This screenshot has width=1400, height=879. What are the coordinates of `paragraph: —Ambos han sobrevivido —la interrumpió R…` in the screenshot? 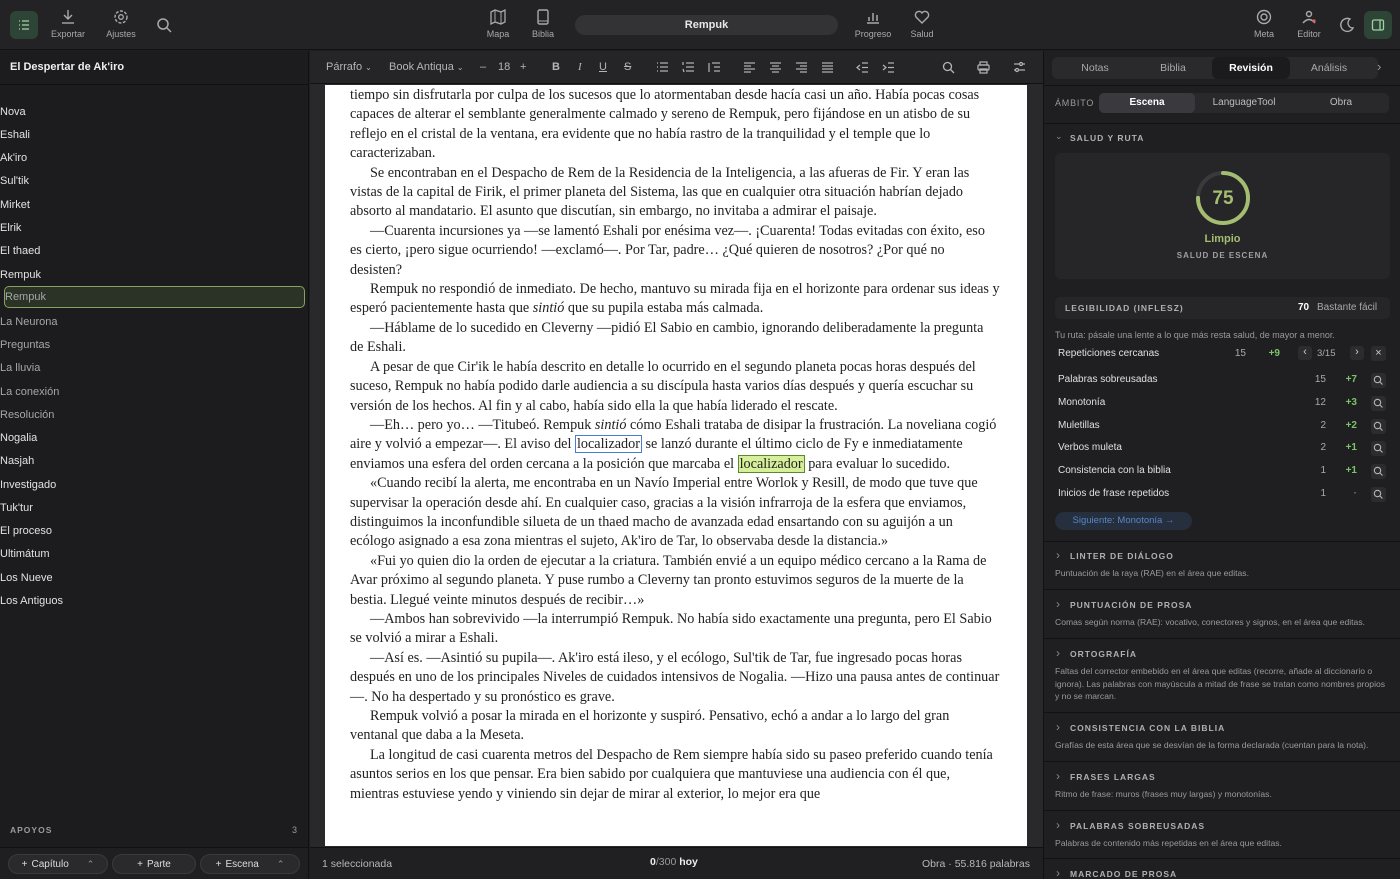 It's located at (675, 629).